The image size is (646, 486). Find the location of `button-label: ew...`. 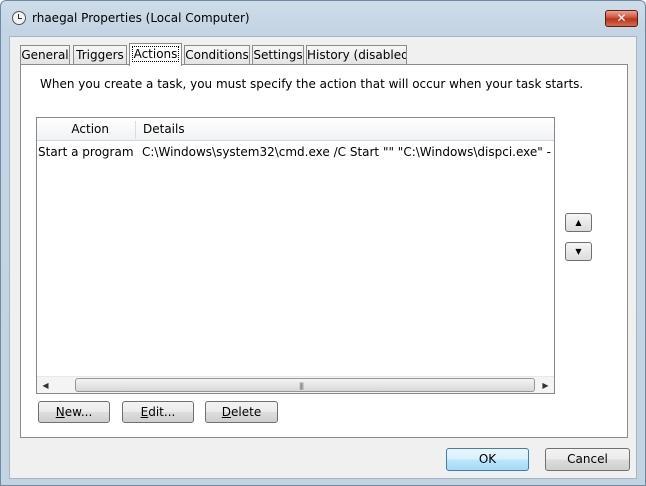

button-label: ew... is located at coordinates (78, 412).